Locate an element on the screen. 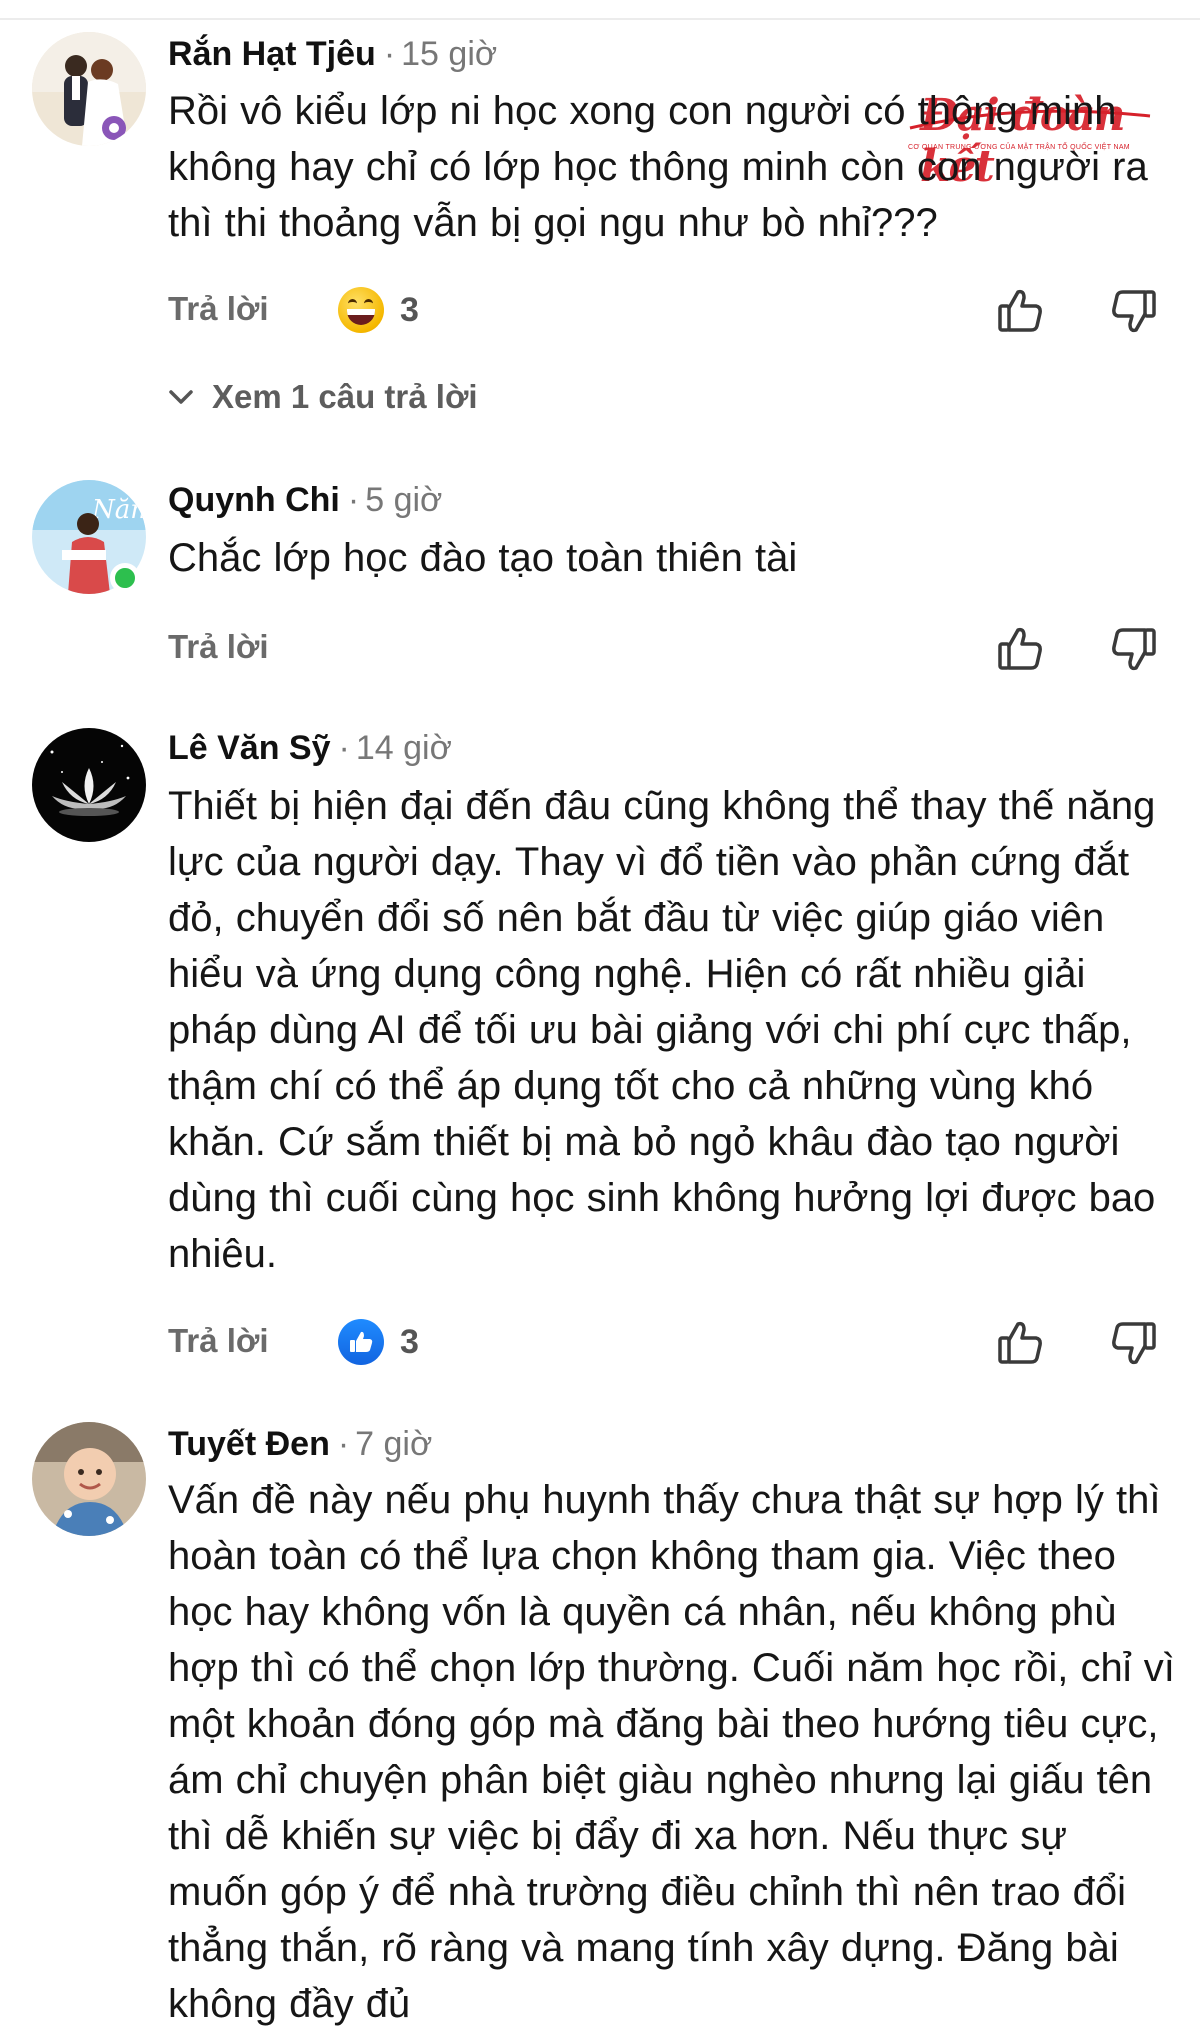 This screenshot has width=1200, height=2033. top-divider is located at coordinates (600, 19).